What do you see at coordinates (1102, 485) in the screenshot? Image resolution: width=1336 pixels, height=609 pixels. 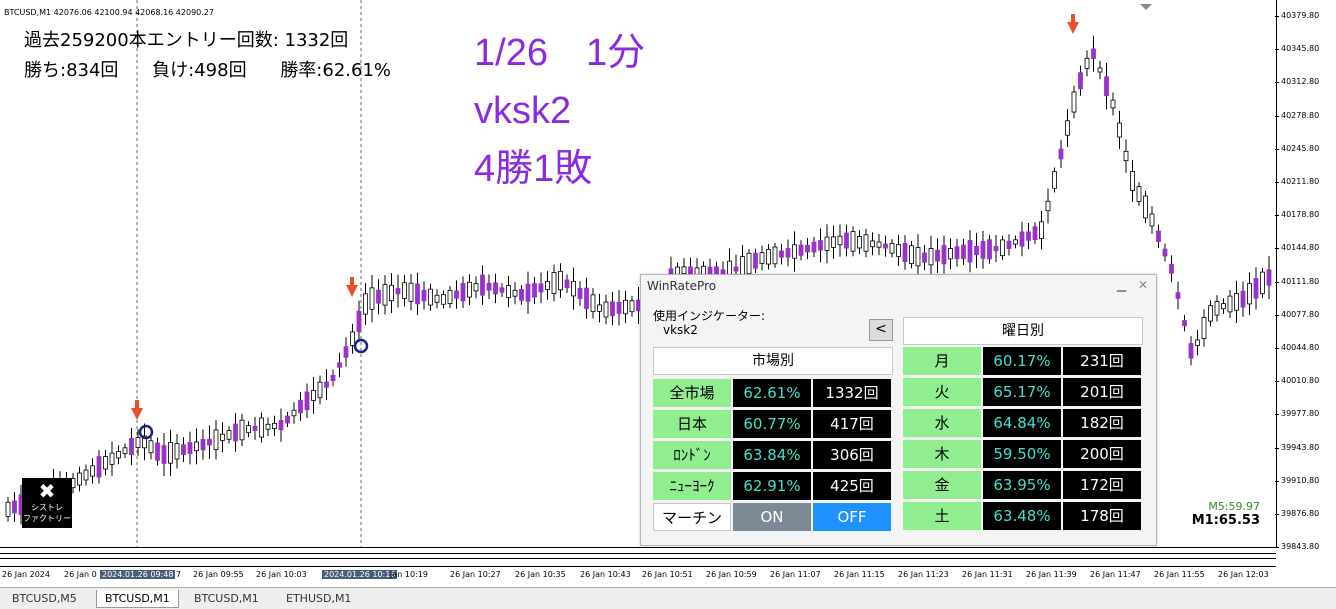 I see `weekday-count: 172回` at bounding box center [1102, 485].